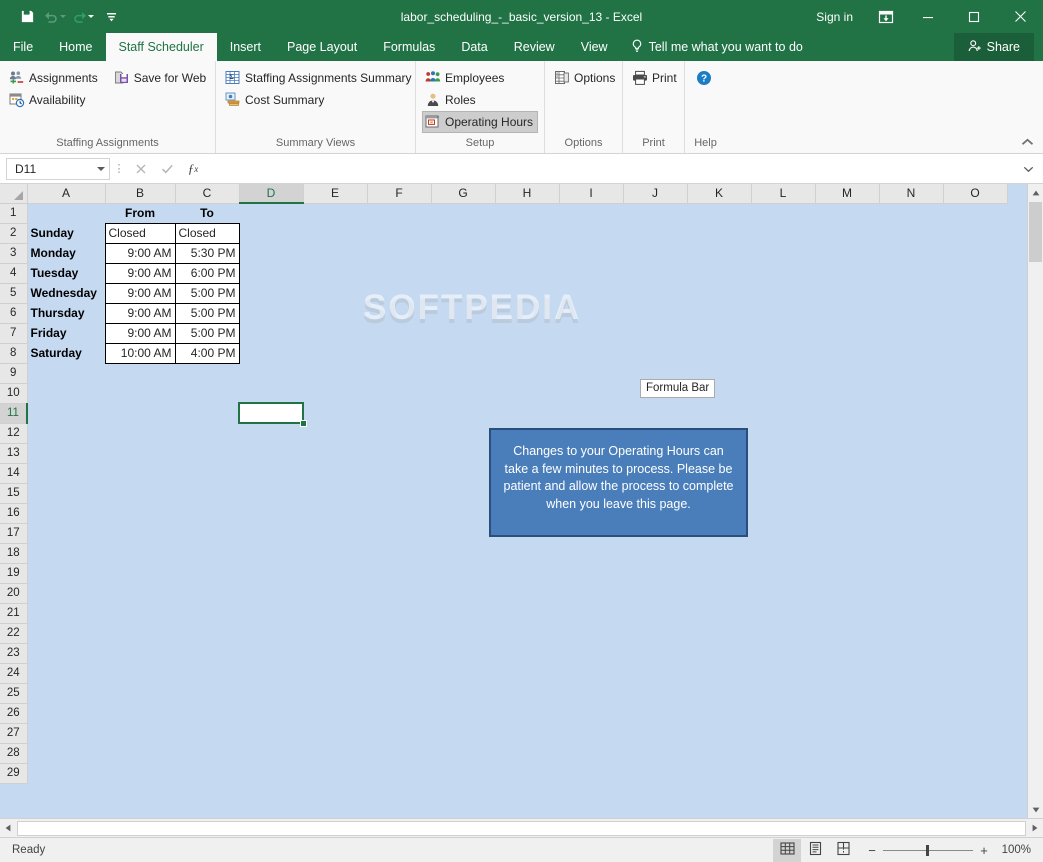 Image resolution: width=1043 pixels, height=862 pixels. Describe the element at coordinates (207, 453) in the screenshot. I see `cell-C13` at that location.